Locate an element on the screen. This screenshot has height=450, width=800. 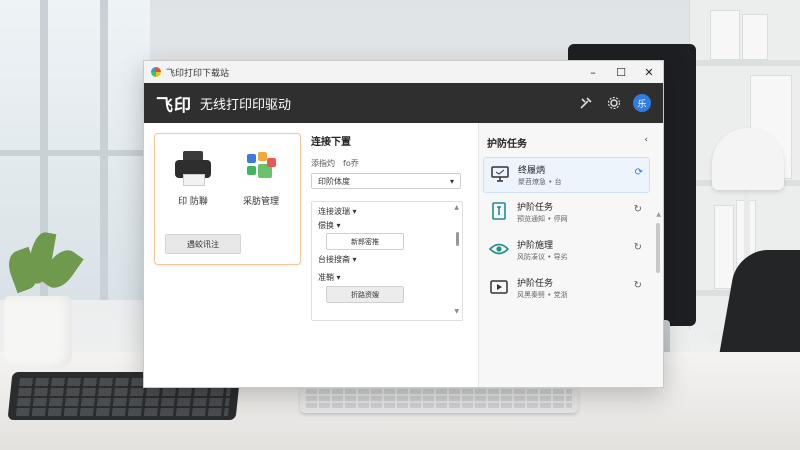
monitor-icon is located at coordinates (500, 174).